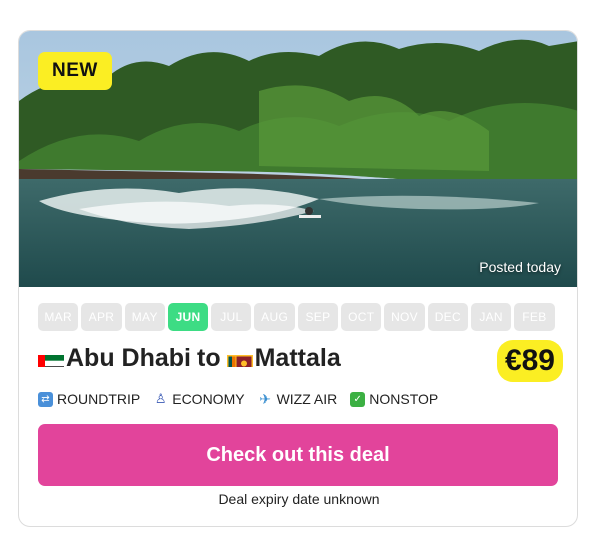 The height and width of the screenshot is (550, 600). Describe the element at coordinates (299, 499) in the screenshot. I see `expiry-note: Deal expiry date unknown` at that location.